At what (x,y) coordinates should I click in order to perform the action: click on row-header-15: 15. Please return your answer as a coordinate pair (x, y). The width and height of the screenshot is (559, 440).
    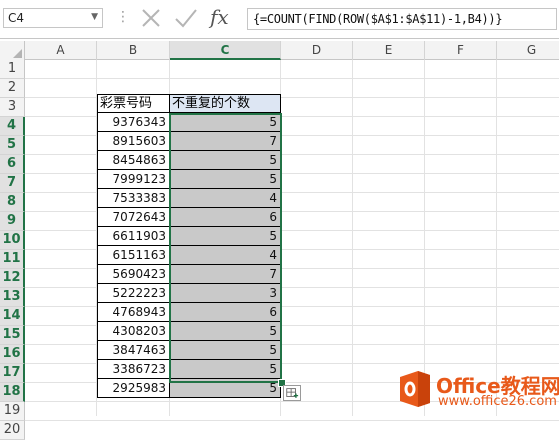
    Looking at the image, I should click on (12, 335).